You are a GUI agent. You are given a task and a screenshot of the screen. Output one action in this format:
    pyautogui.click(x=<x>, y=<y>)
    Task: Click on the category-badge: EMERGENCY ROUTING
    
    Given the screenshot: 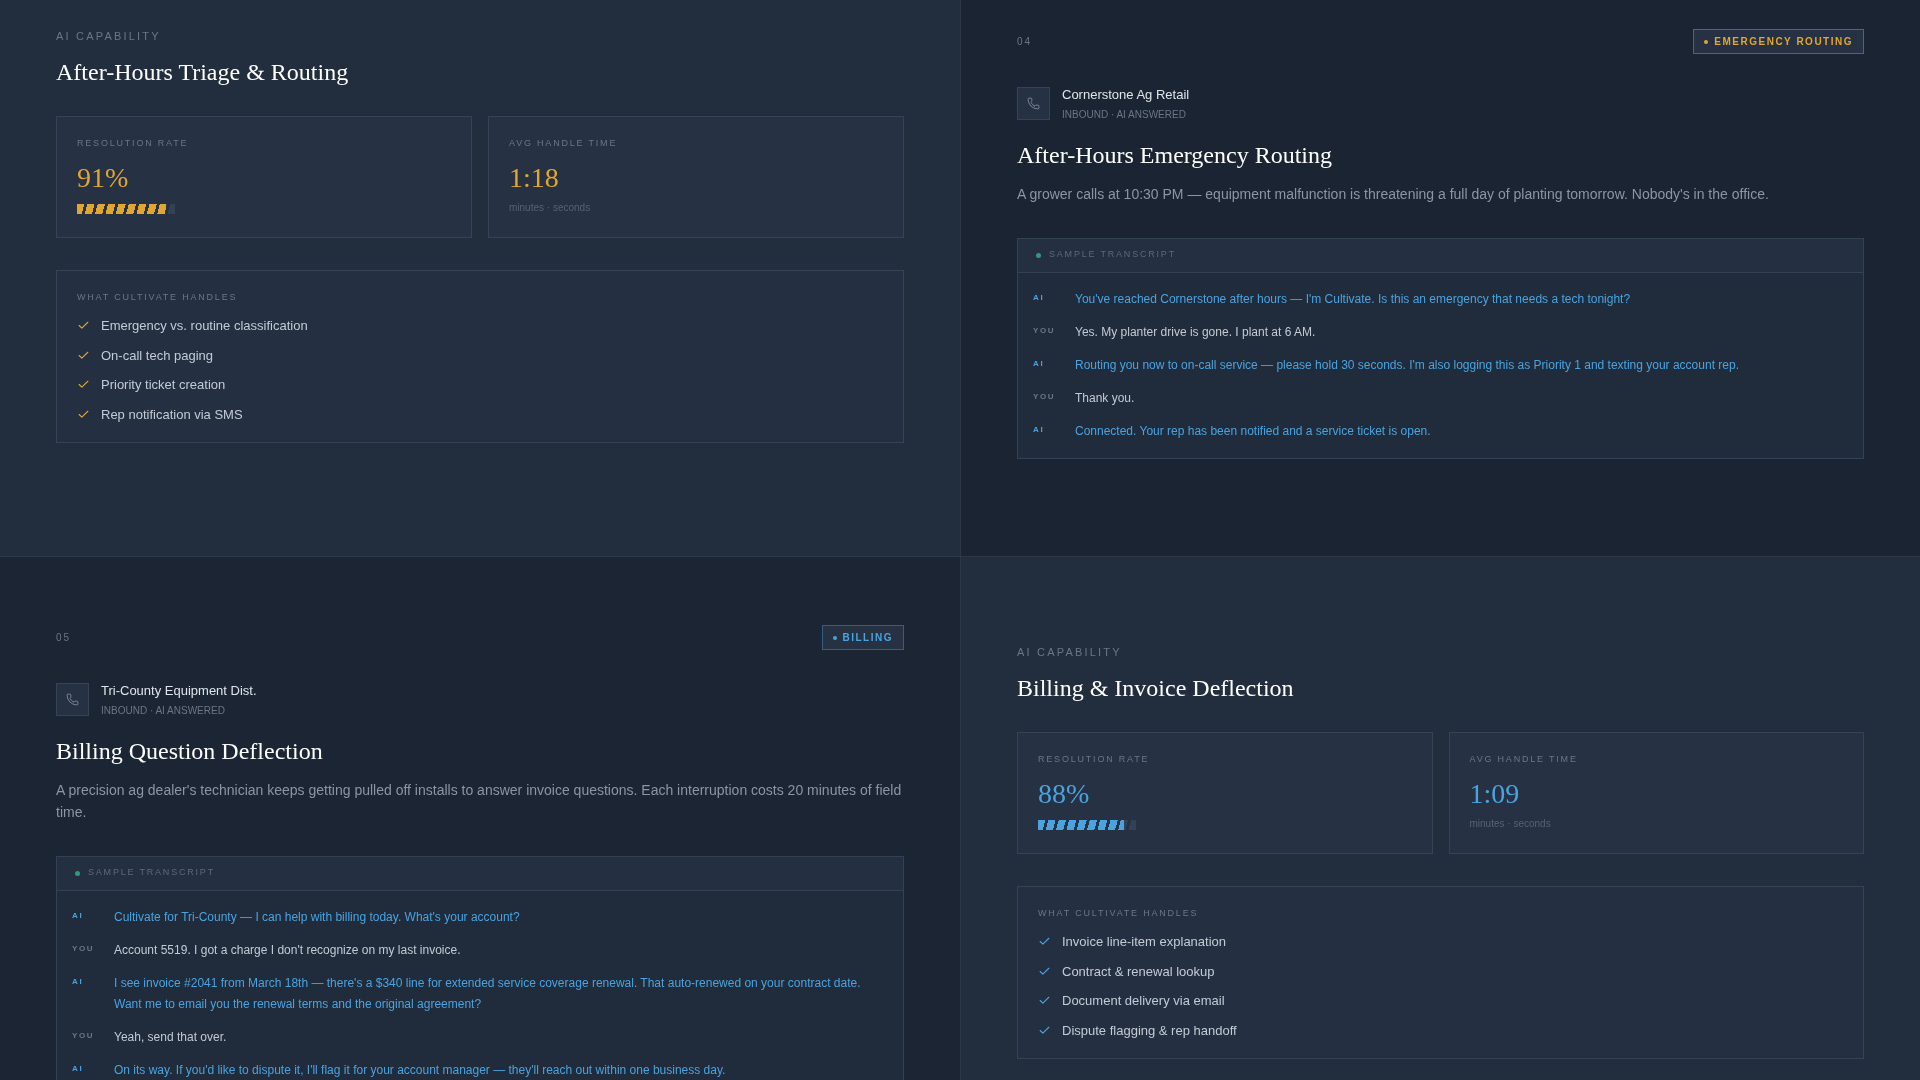 What is the action you would take?
    pyautogui.click(x=1778, y=41)
    